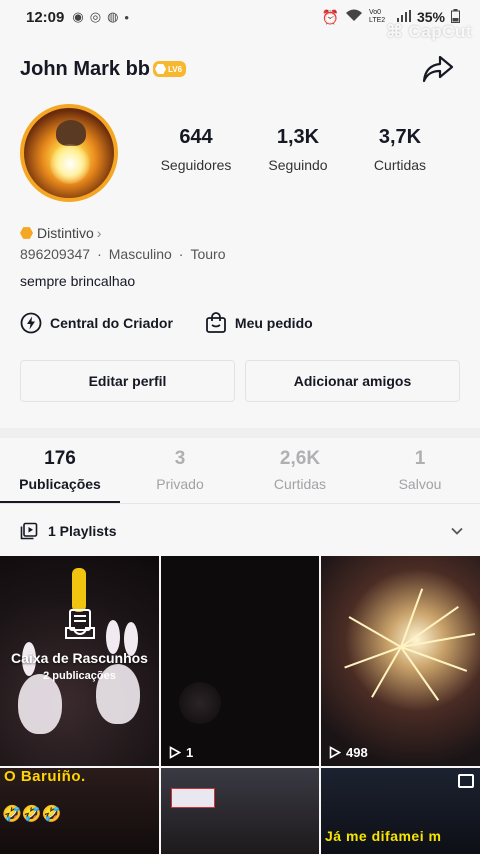 This screenshot has height=854, width=480. What do you see at coordinates (240, 69) in the screenshot?
I see `profile-header: John Mark bb LV6` at bounding box center [240, 69].